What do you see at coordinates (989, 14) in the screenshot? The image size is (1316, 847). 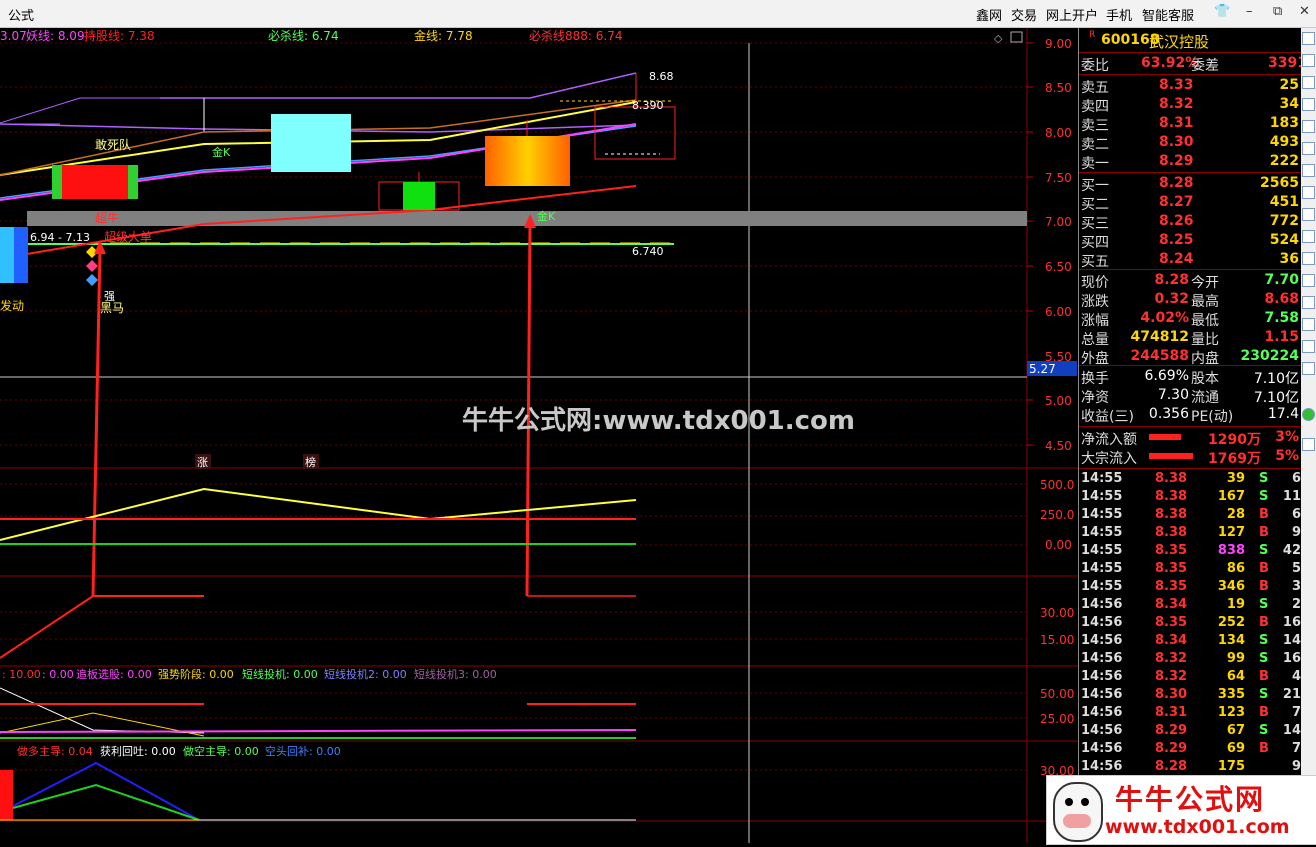 I see `menu-xinwang: 鑫网` at bounding box center [989, 14].